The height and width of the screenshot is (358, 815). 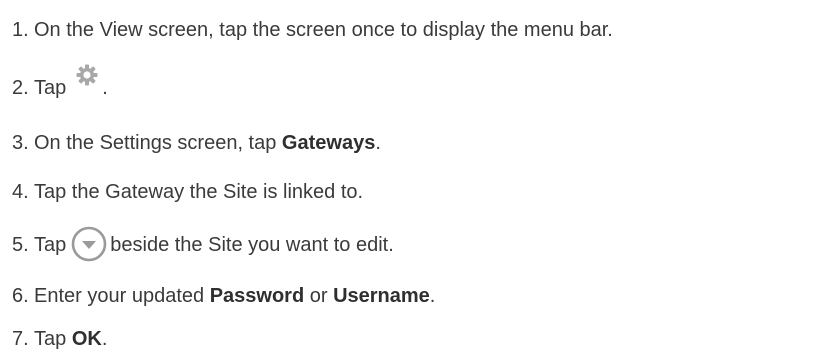 What do you see at coordinates (381, 295) in the screenshot?
I see `username-label: Username` at bounding box center [381, 295].